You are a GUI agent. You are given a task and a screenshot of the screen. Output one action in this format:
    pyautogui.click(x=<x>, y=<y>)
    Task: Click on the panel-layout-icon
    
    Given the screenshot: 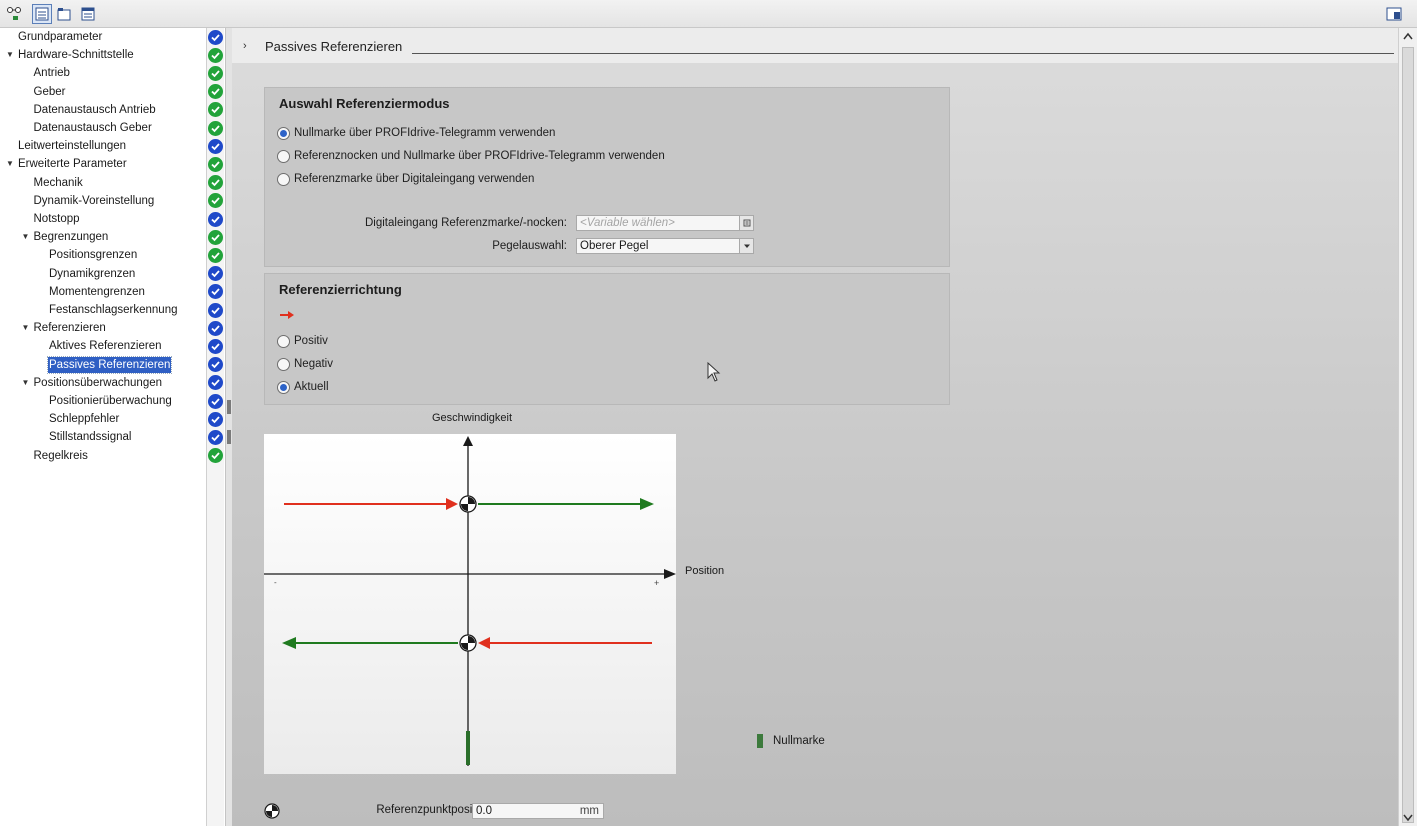 What is the action you would take?
    pyautogui.click(x=1394, y=14)
    